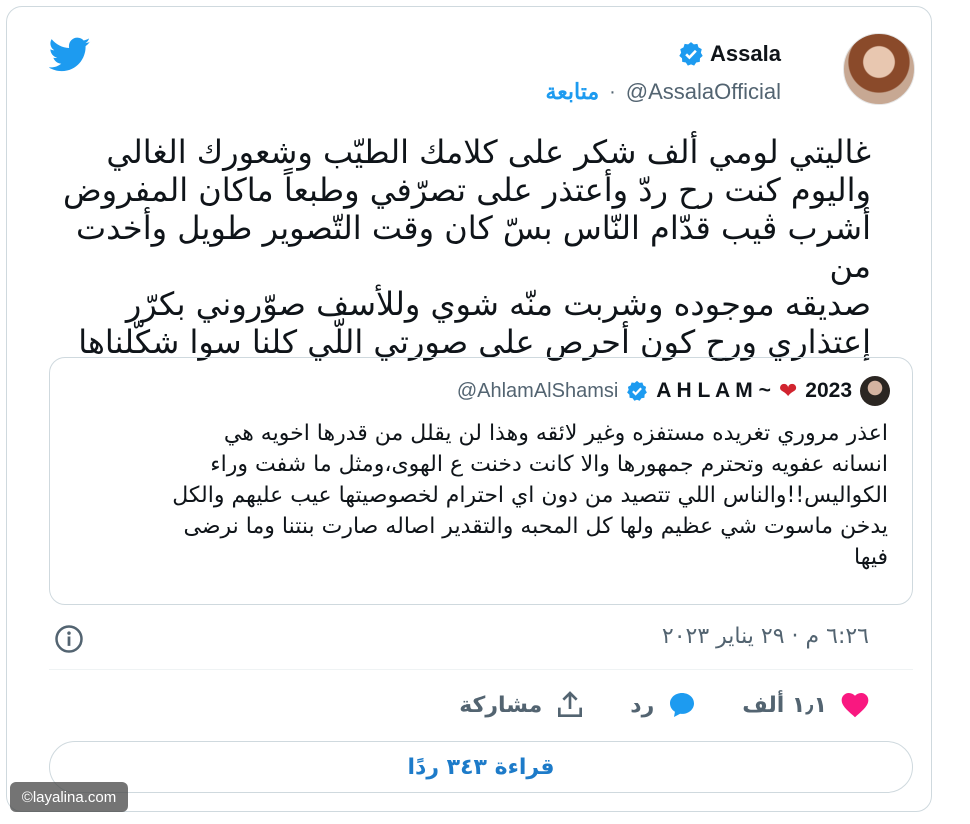 The image size is (970, 824). What do you see at coordinates (765, 636) in the screenshot?
I see `tweet-timestamp: ٦:٢٦ م · ٢٩ يناير ٢٠٢٣` at bounding box center [765, 636].